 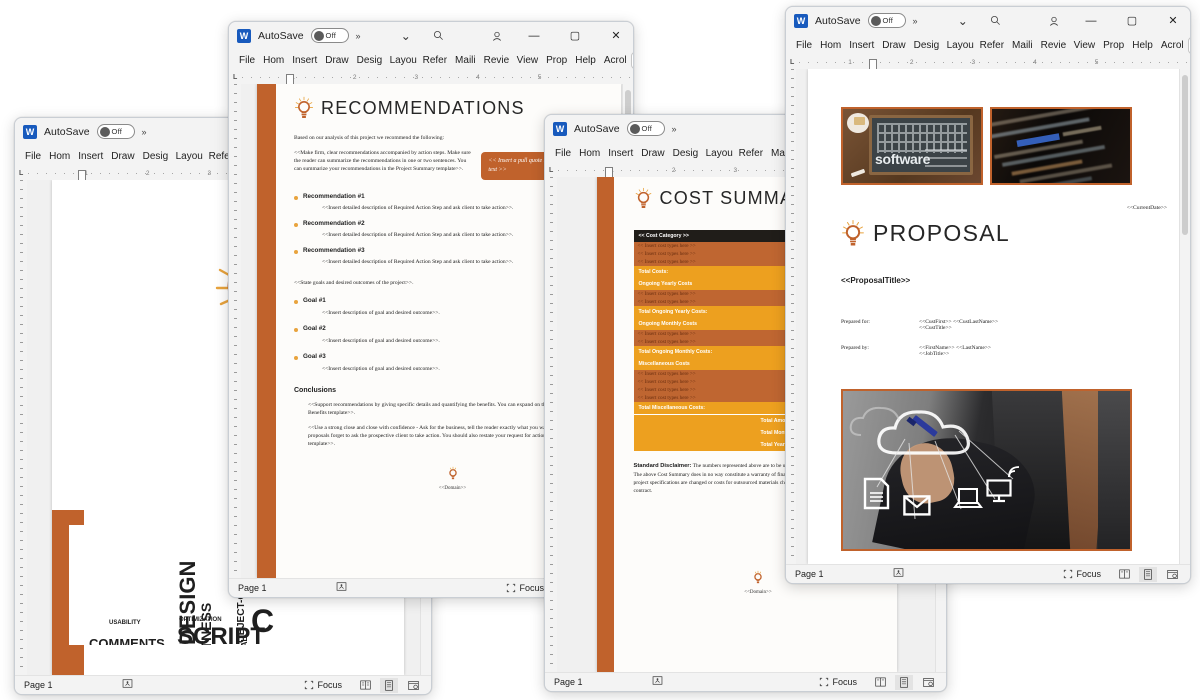 What do you see at coordinates (1061, 146) in the screenshot?
I see `image-source-code` at bounding box center [1061, 146].